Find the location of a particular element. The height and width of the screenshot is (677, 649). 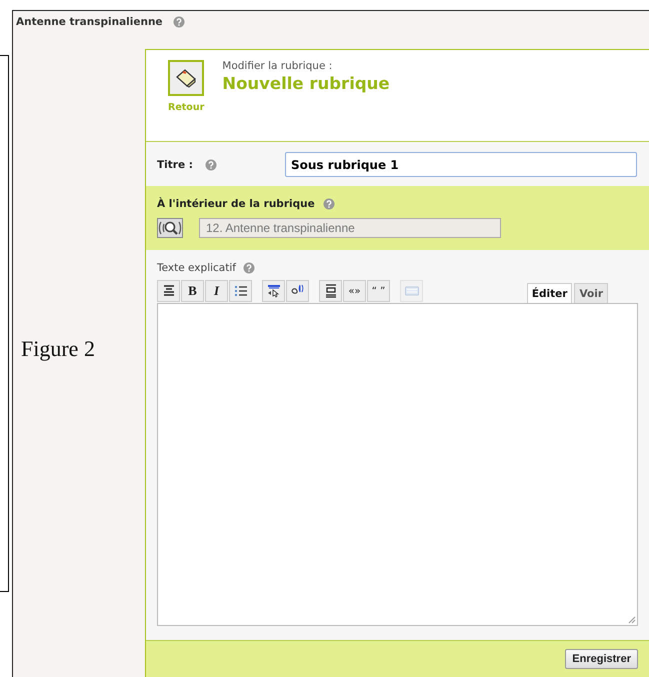

field-label: Texte explicatif is located at coordinates (196, 268).